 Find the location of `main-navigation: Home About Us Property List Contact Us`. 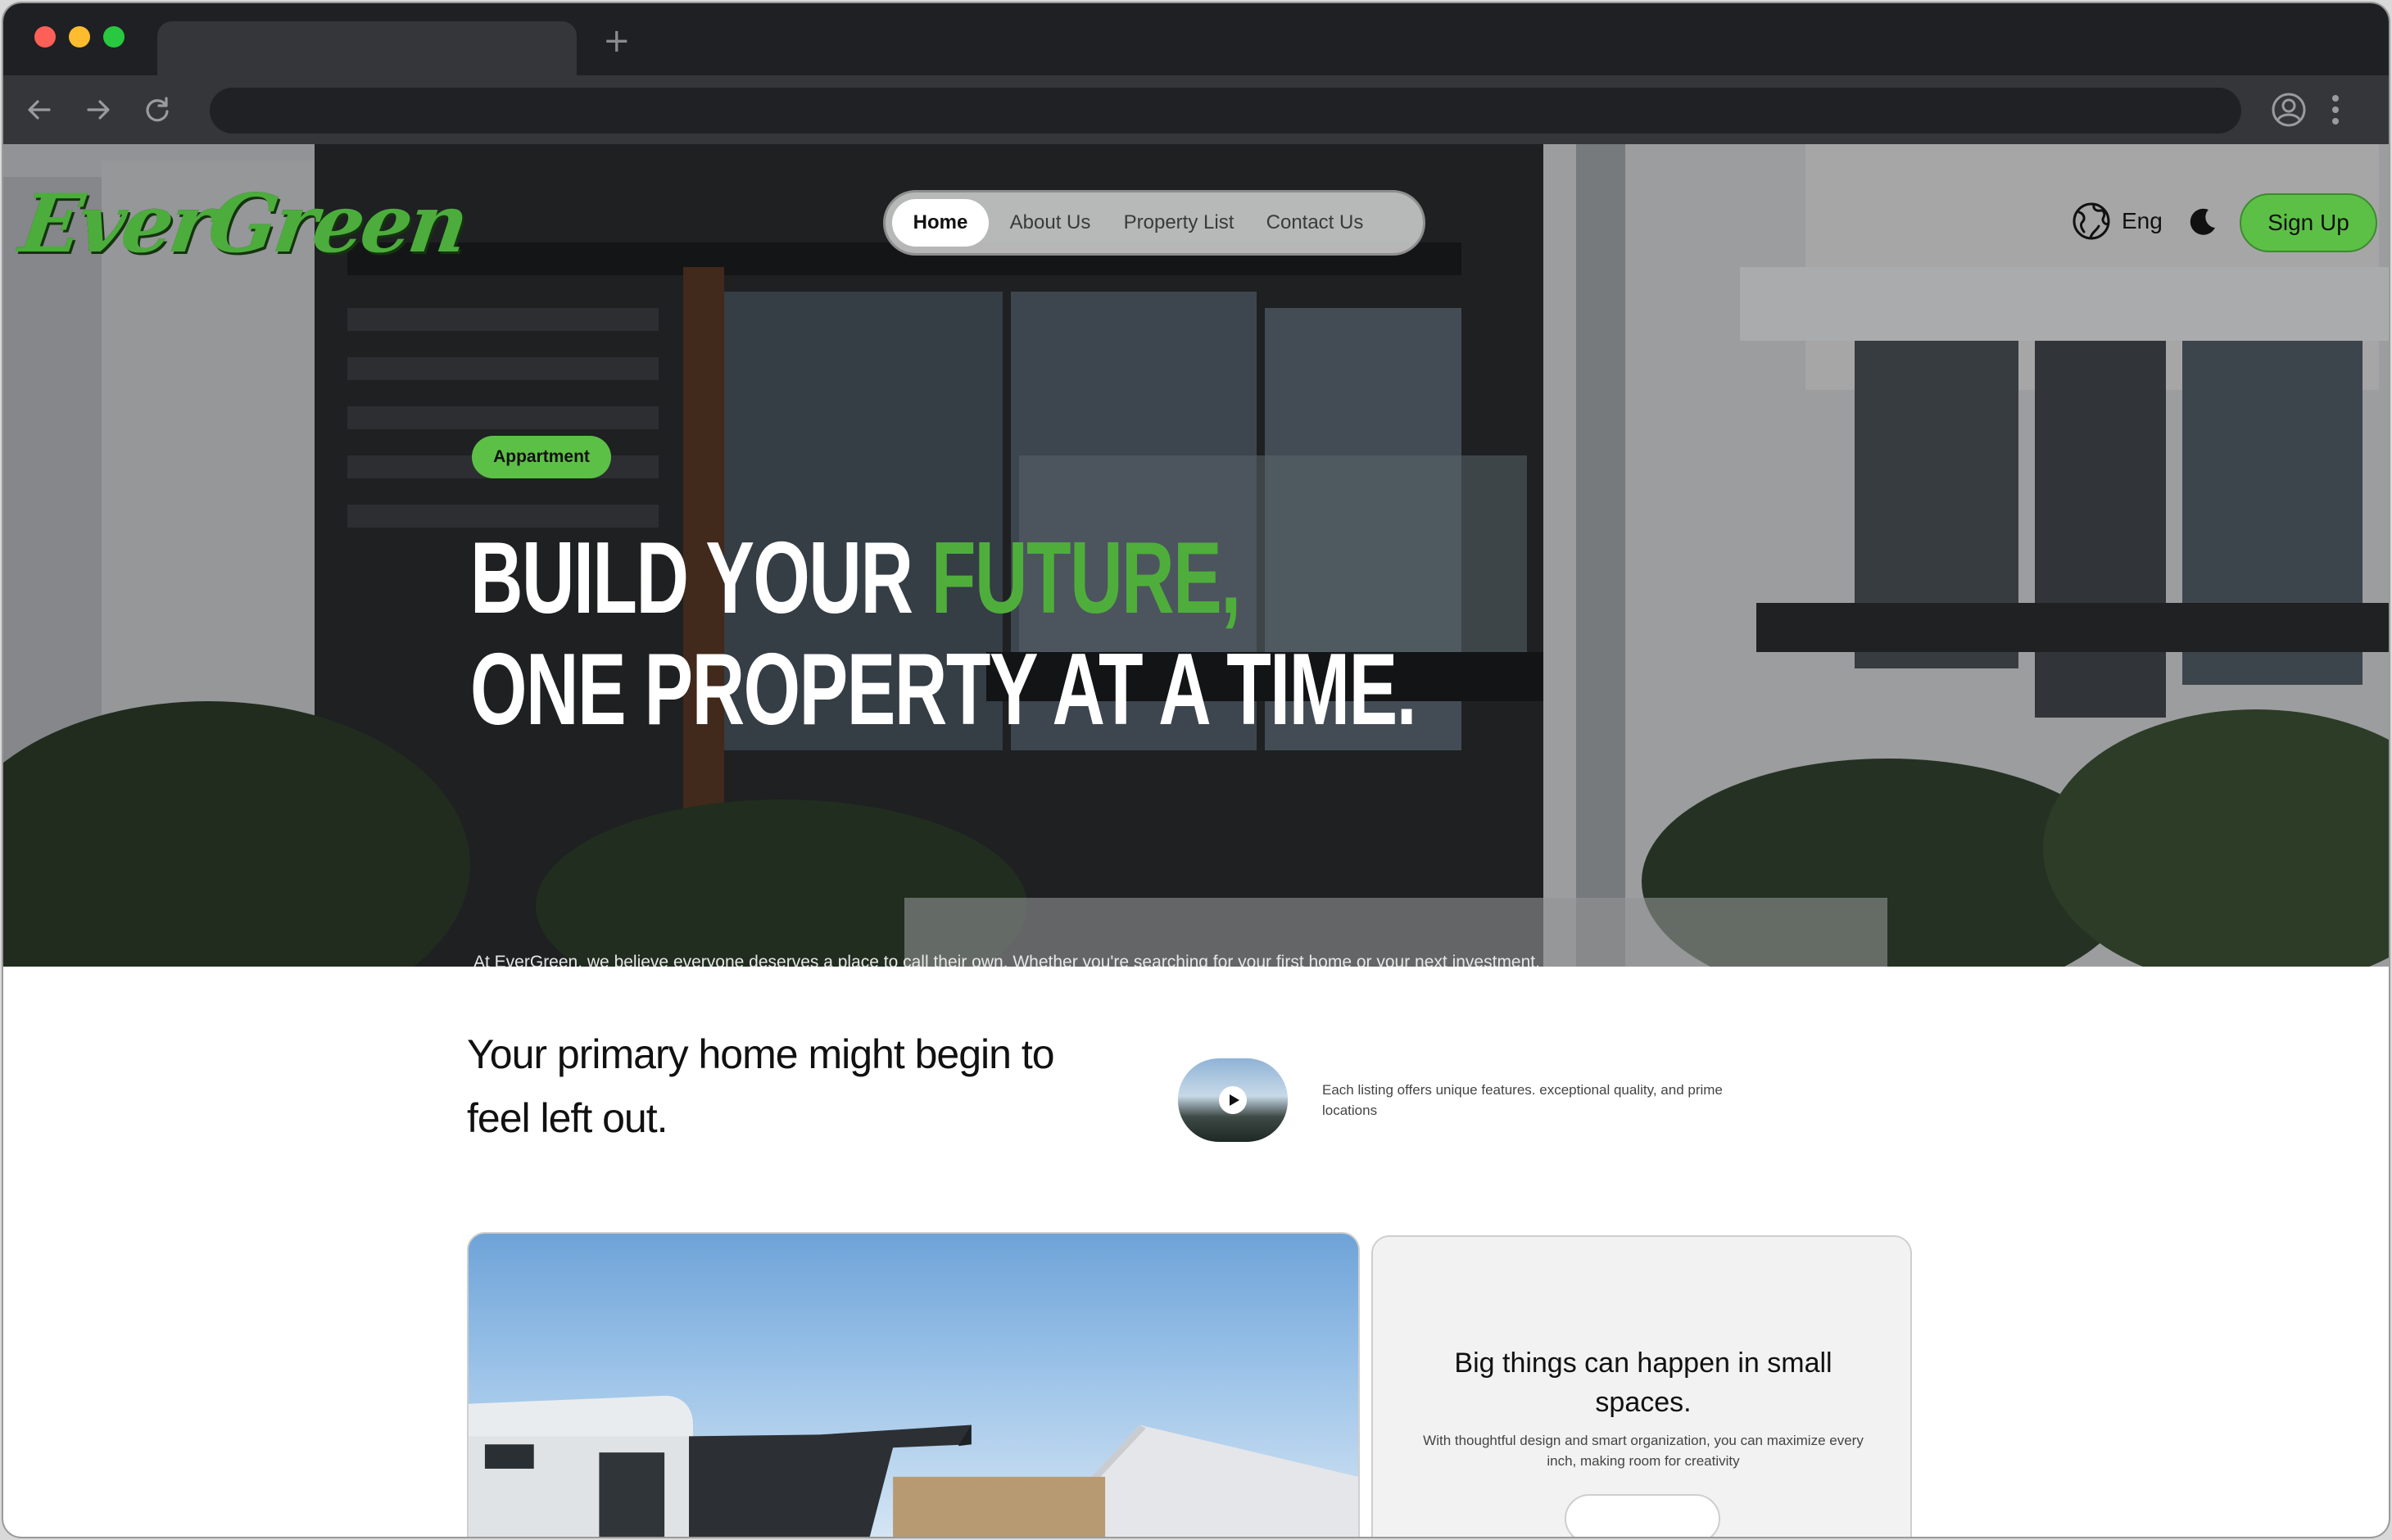

main-navigation: Home About Us Property List Contact Us is located at coordinates (1154, 223).